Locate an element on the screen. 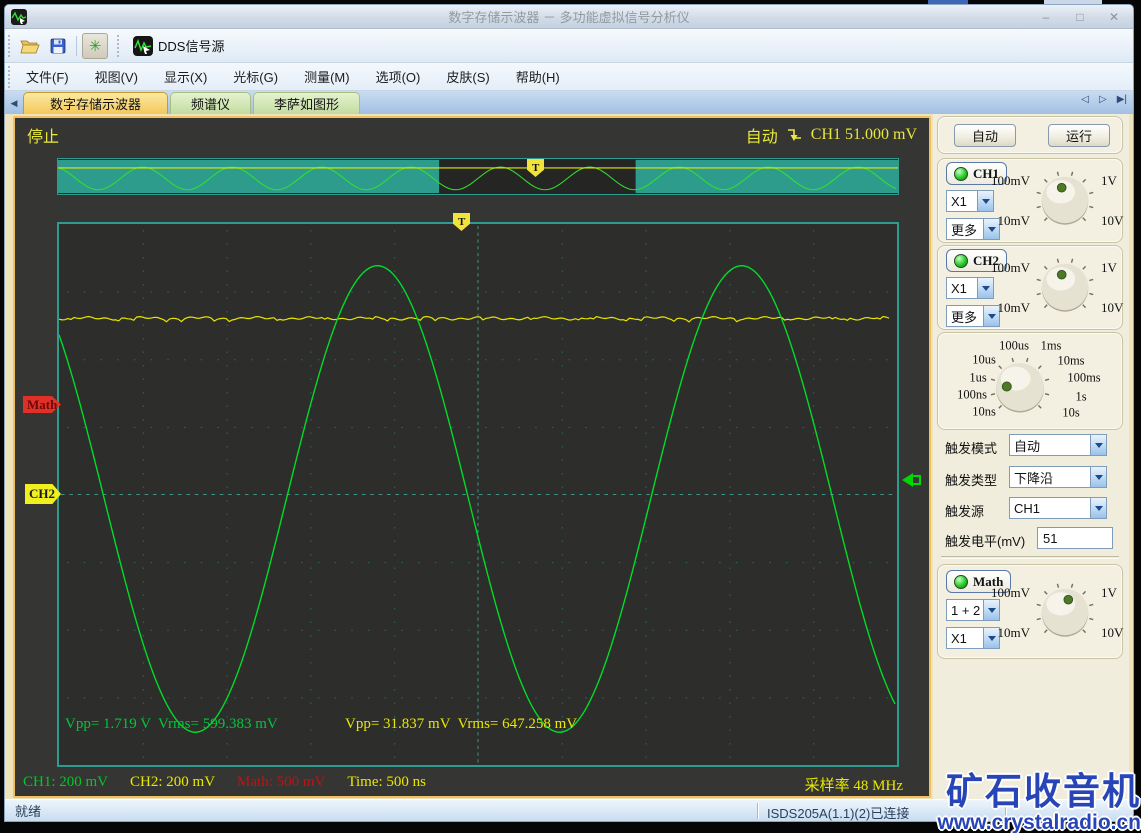  menu-grip is located at coordinates (10, 76).